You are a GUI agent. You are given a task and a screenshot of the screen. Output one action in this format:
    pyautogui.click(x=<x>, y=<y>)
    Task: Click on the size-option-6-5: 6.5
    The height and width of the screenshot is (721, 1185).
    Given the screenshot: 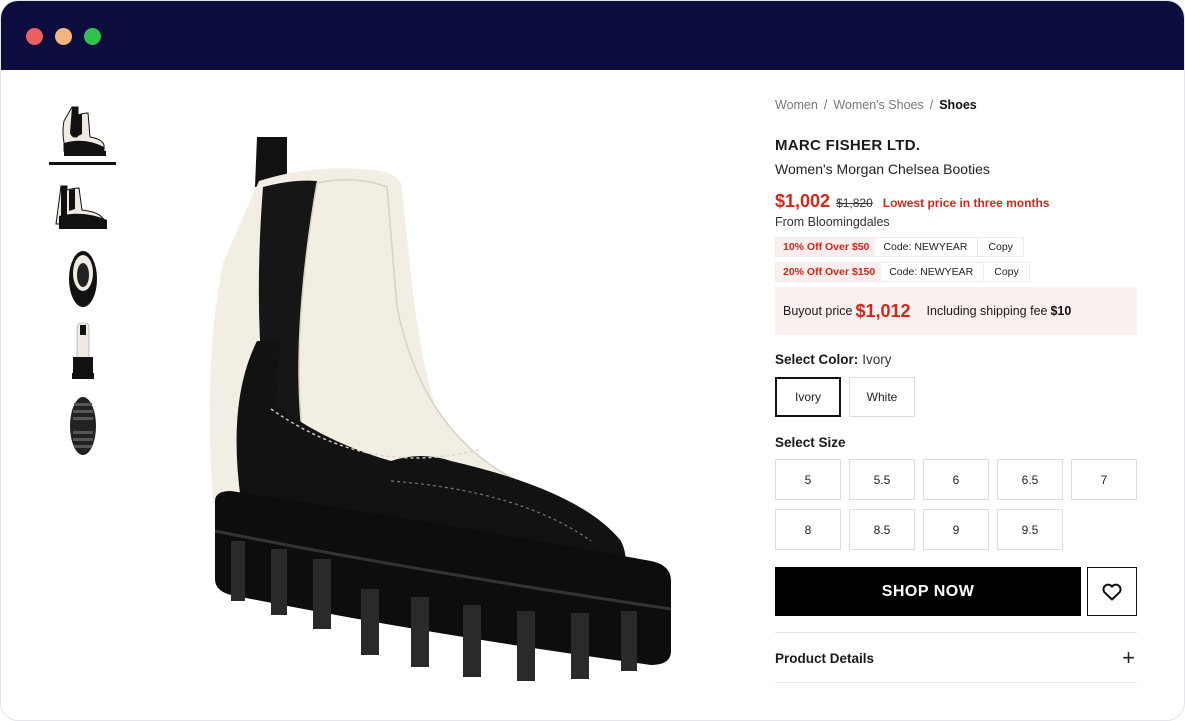 What is the action you would take?
    pyautogui.click(x=1030, y=479)
    